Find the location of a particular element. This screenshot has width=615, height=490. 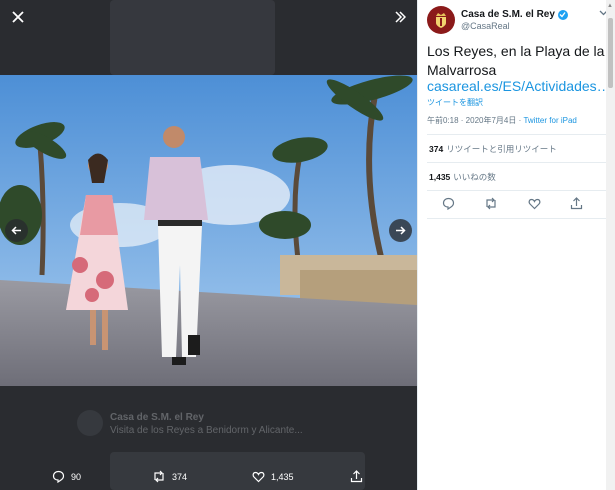

arrow-right-icon is located at coordinates (401, 230).